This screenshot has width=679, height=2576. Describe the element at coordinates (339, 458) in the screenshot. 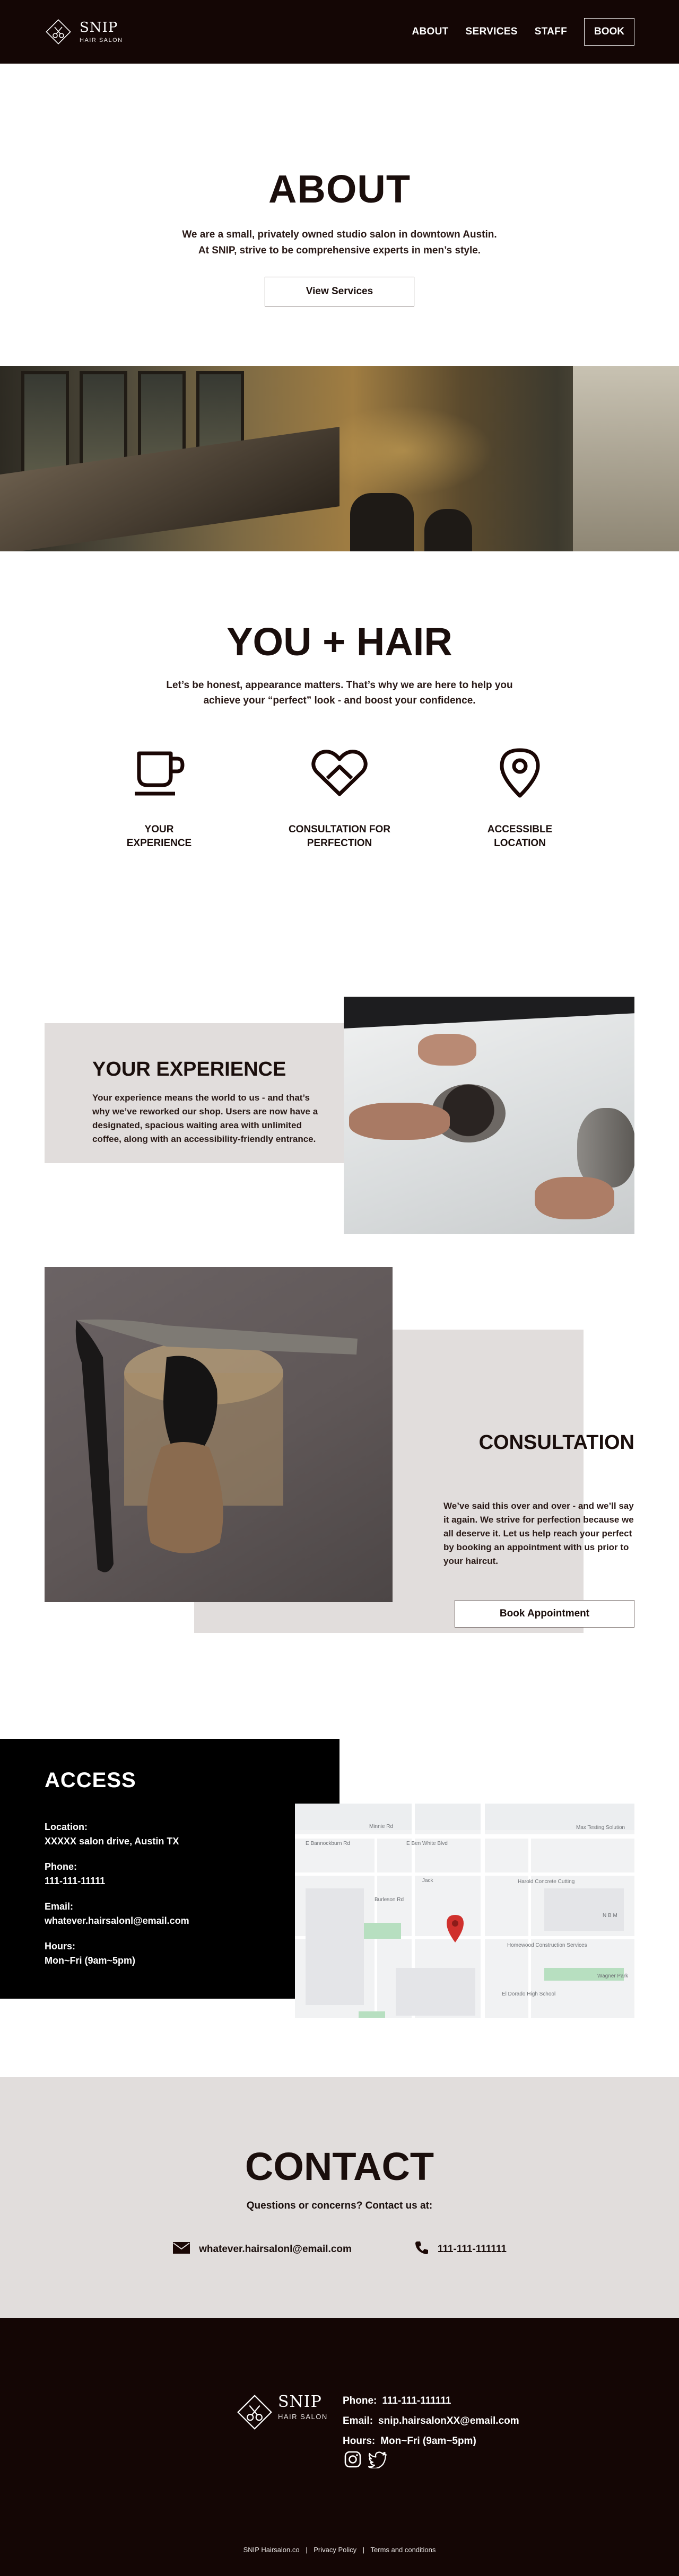

I see `salon-interior-photo` at that location.